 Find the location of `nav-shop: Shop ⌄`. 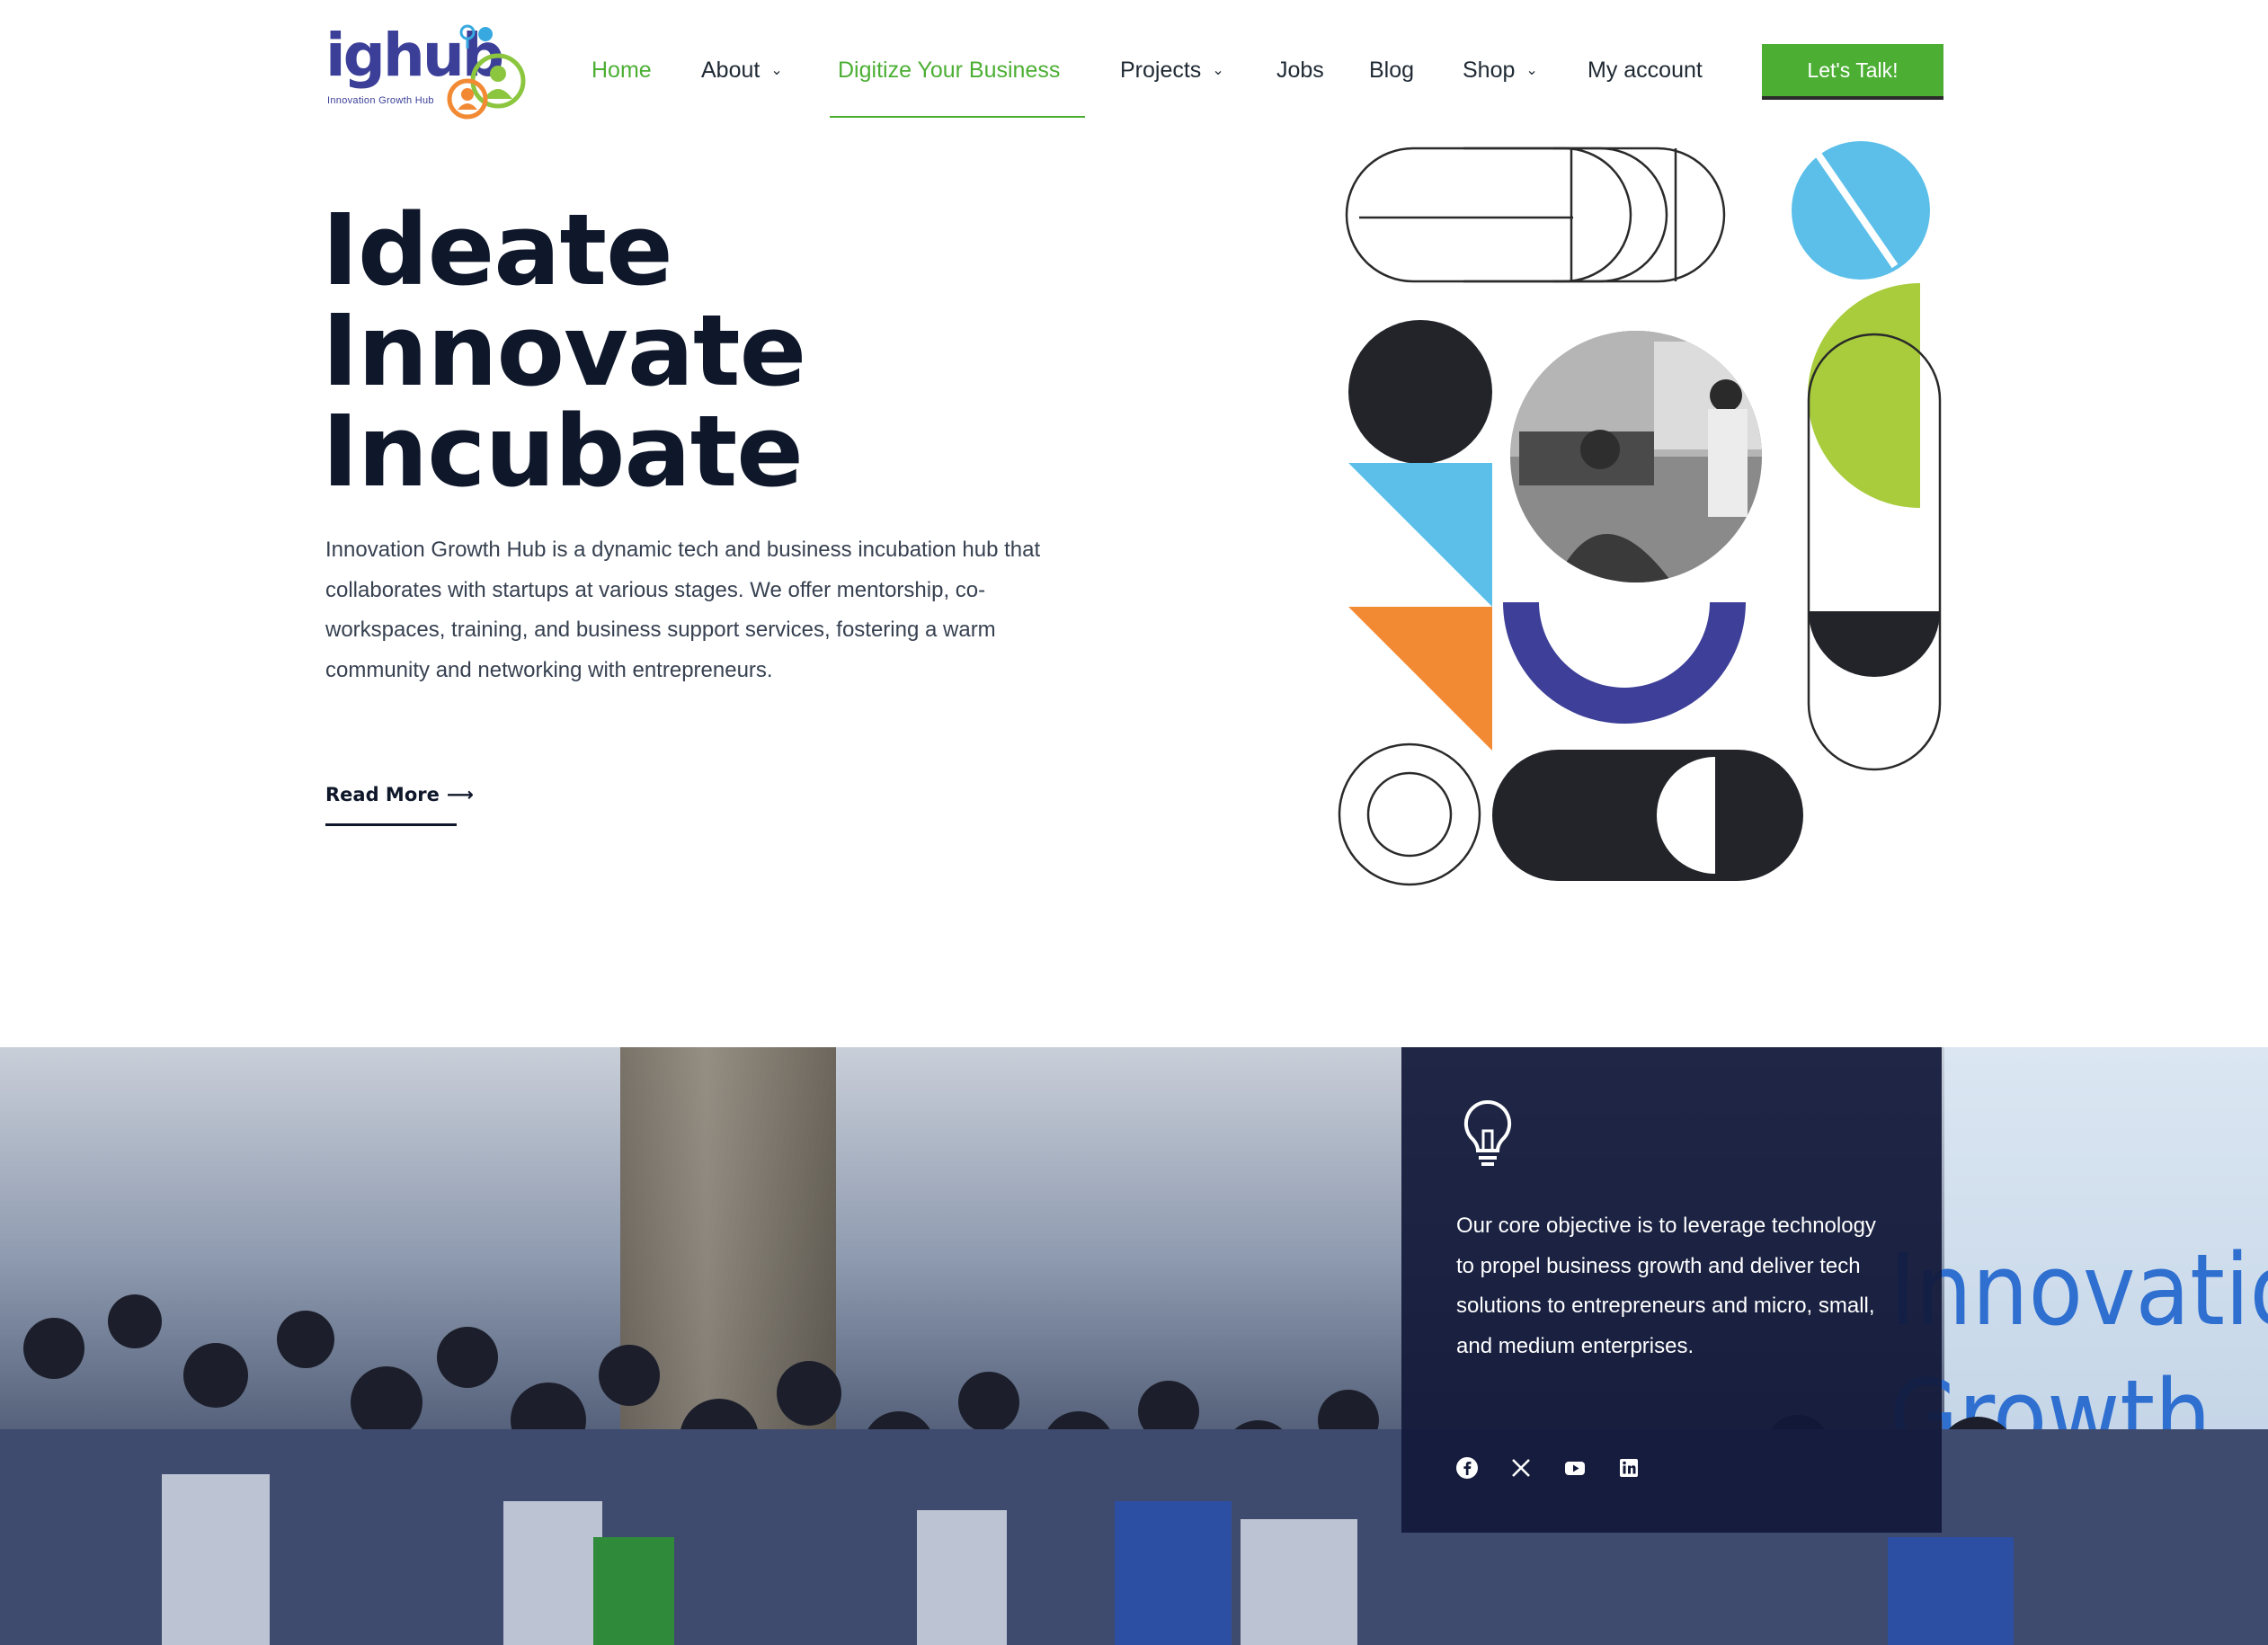

nav-shop: Shop ⌄ is located at coordinates (1500, 72).